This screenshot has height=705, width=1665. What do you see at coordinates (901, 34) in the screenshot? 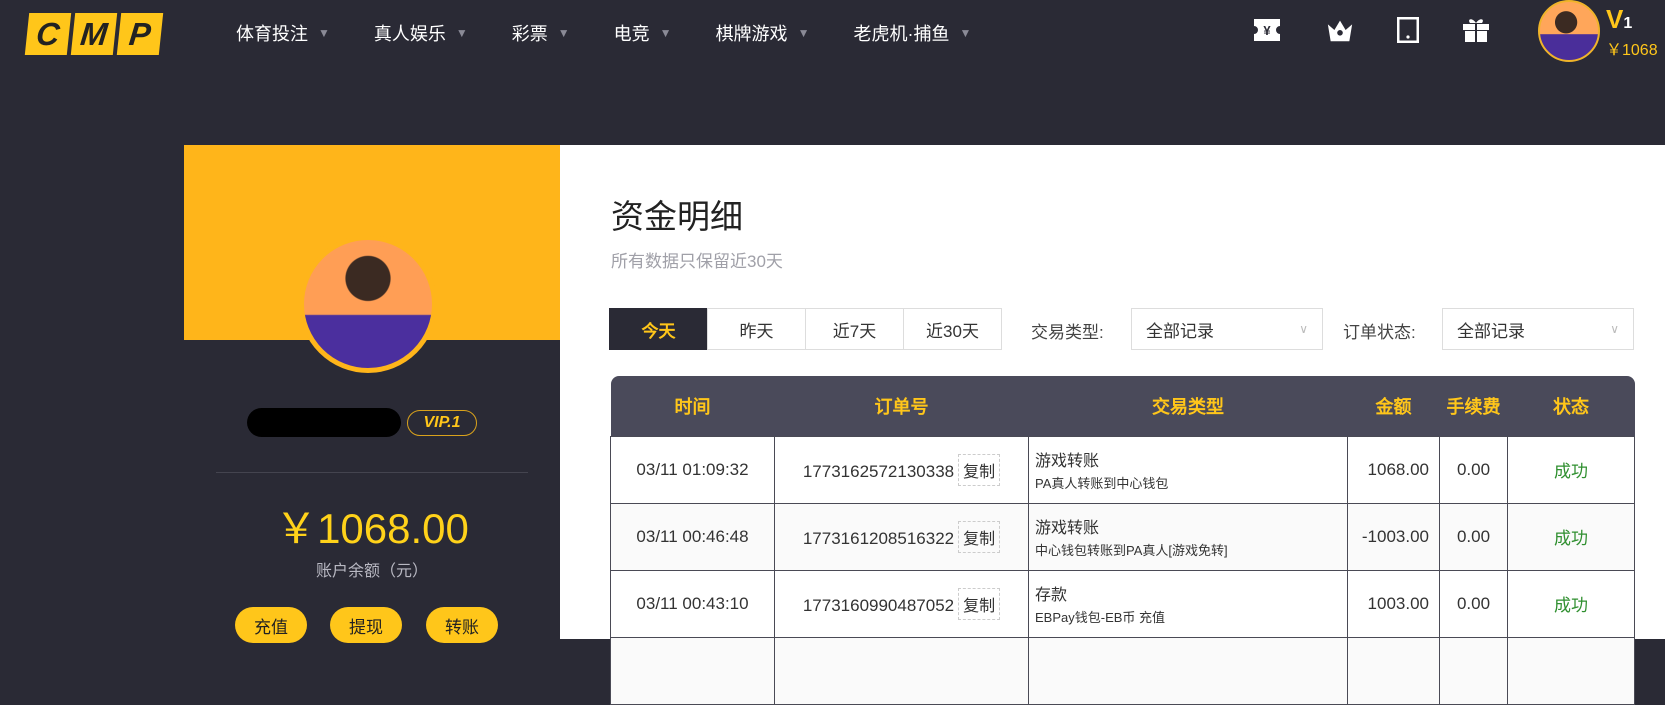
I see `nav-label: 老虎机·捕鱼` at bounding box center [901, 34].